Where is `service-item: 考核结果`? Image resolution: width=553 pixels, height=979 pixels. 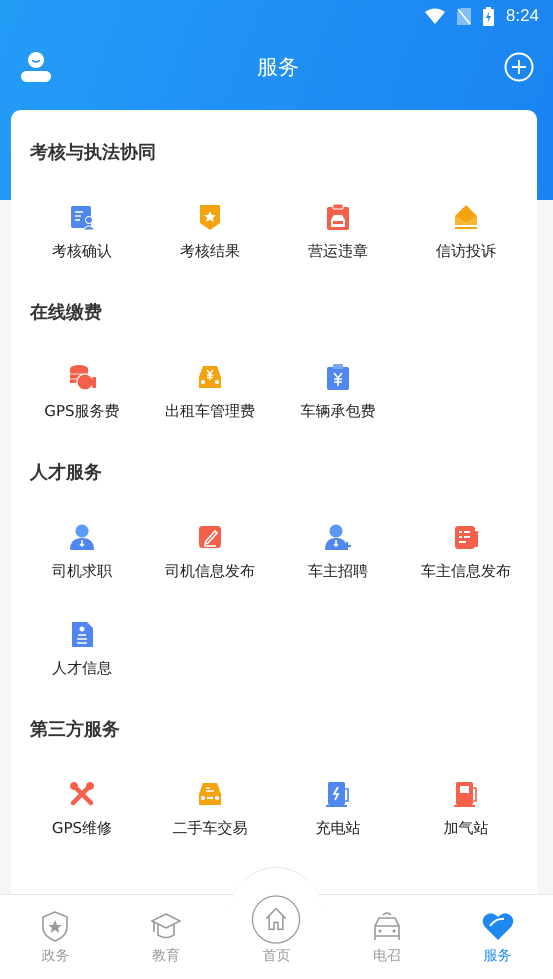
service-item: 考核结果 is located at coordinates (210, 232).